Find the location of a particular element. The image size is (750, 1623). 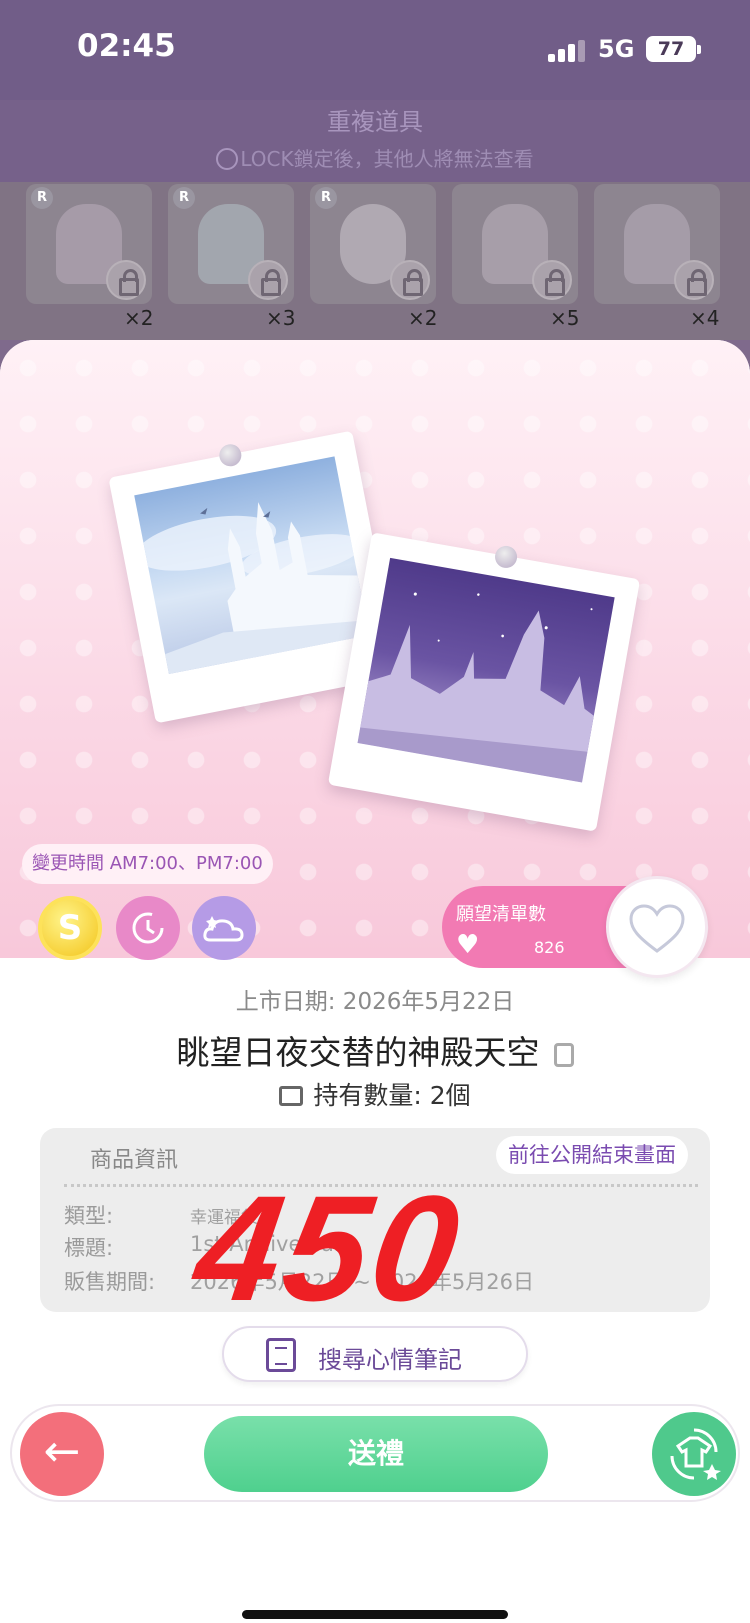

item-qty: ×3 is located at coordinates (281, 318).